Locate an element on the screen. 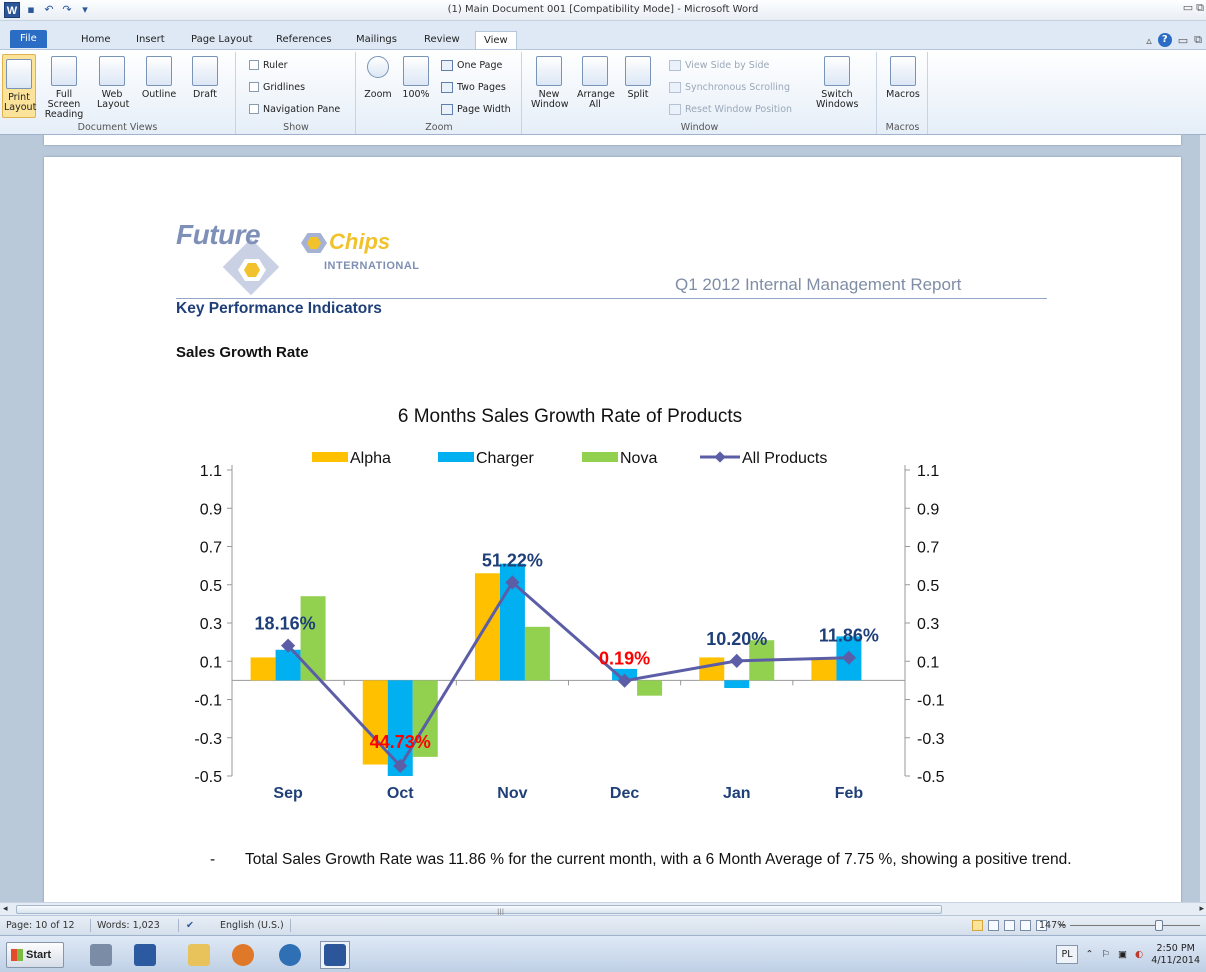 Image resolution: width=1206 pixels, height=972 pixels. full-screen-reading-button: Full Screen Reading is located at coordinates (64, 88).